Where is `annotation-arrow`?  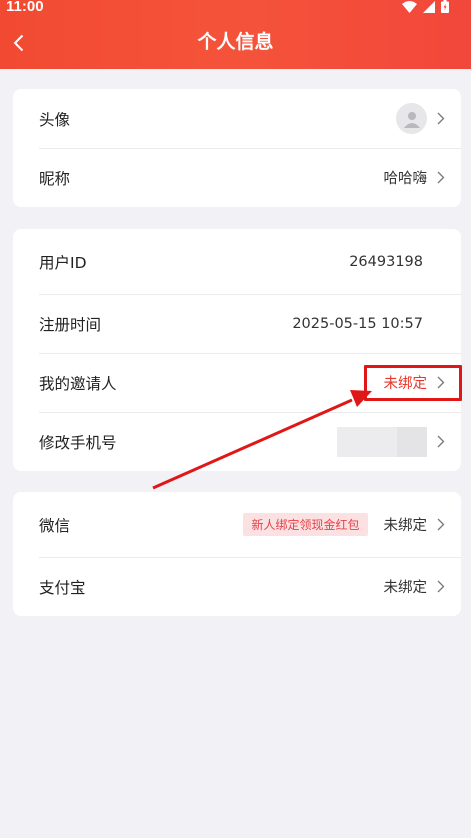
annotation-arrow is located at coordinates (262, 440).